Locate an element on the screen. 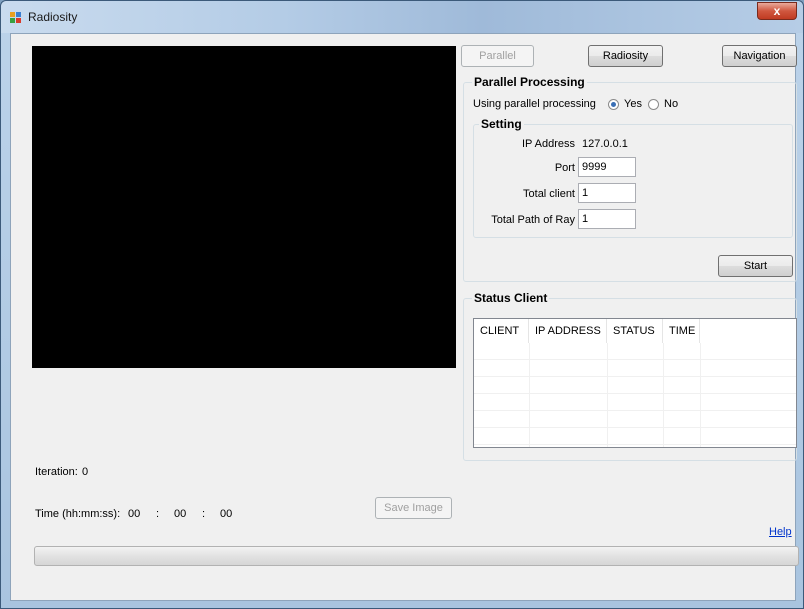 Image resolution: width=804 pixels, height=609 pixels. iteration-label: Iteration: is located at coordinates (56, 472).